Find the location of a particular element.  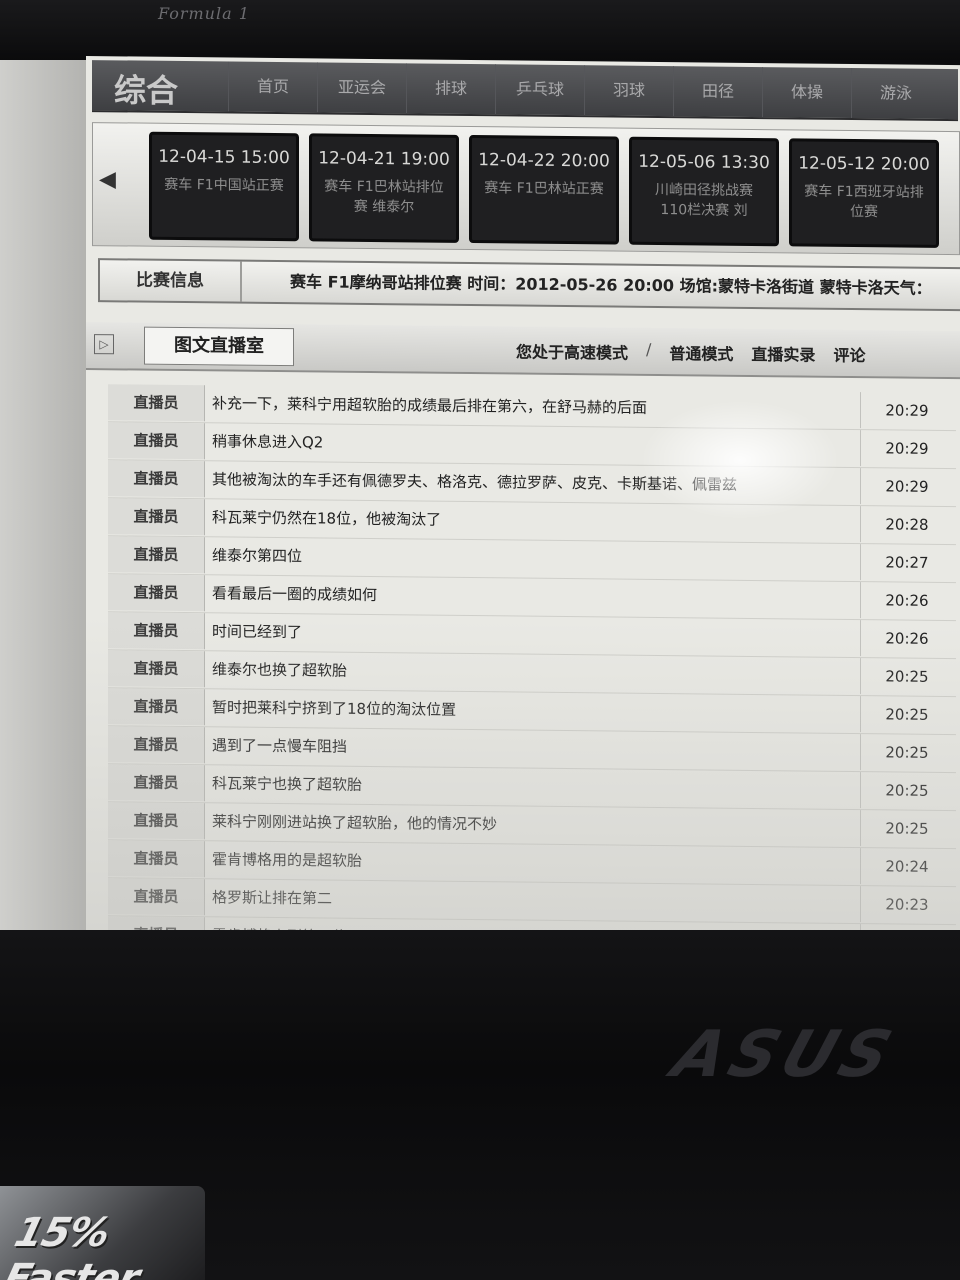

schedule-card: 12-04-21 19:00 赛车 F1巴林站排位赛 维泰尔 is located at coordinates (384, 188).